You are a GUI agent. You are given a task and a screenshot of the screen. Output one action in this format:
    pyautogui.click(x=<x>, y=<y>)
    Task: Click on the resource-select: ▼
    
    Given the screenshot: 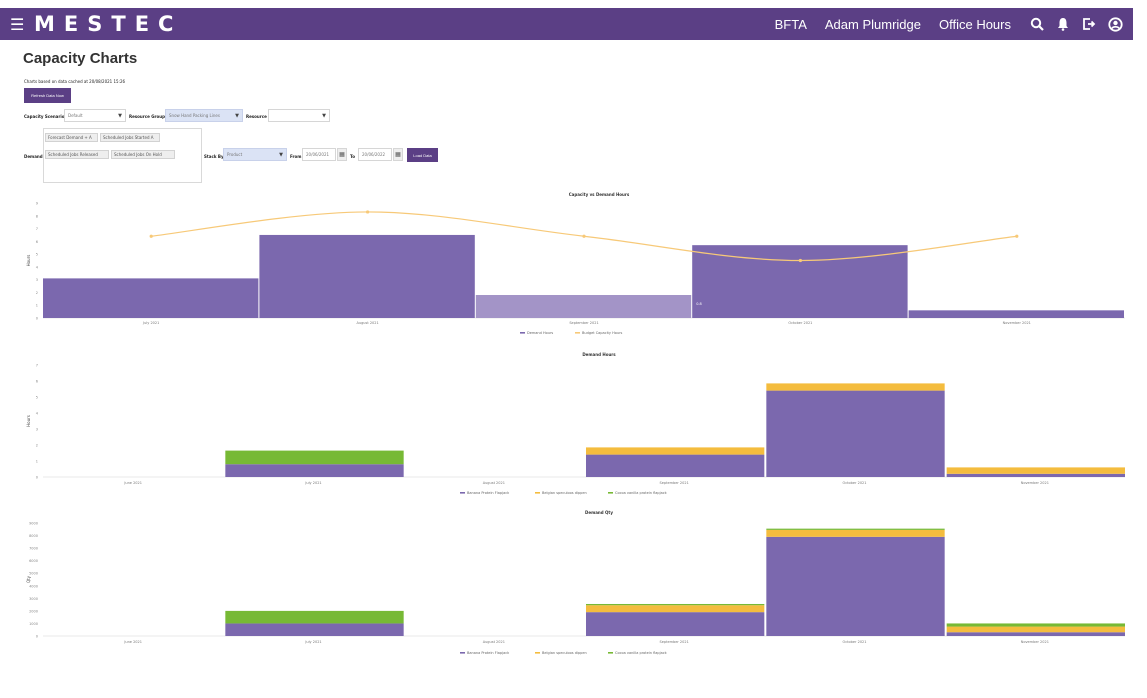 What is the action you would take?
    pyautogui.click(x=299, y=115)
    